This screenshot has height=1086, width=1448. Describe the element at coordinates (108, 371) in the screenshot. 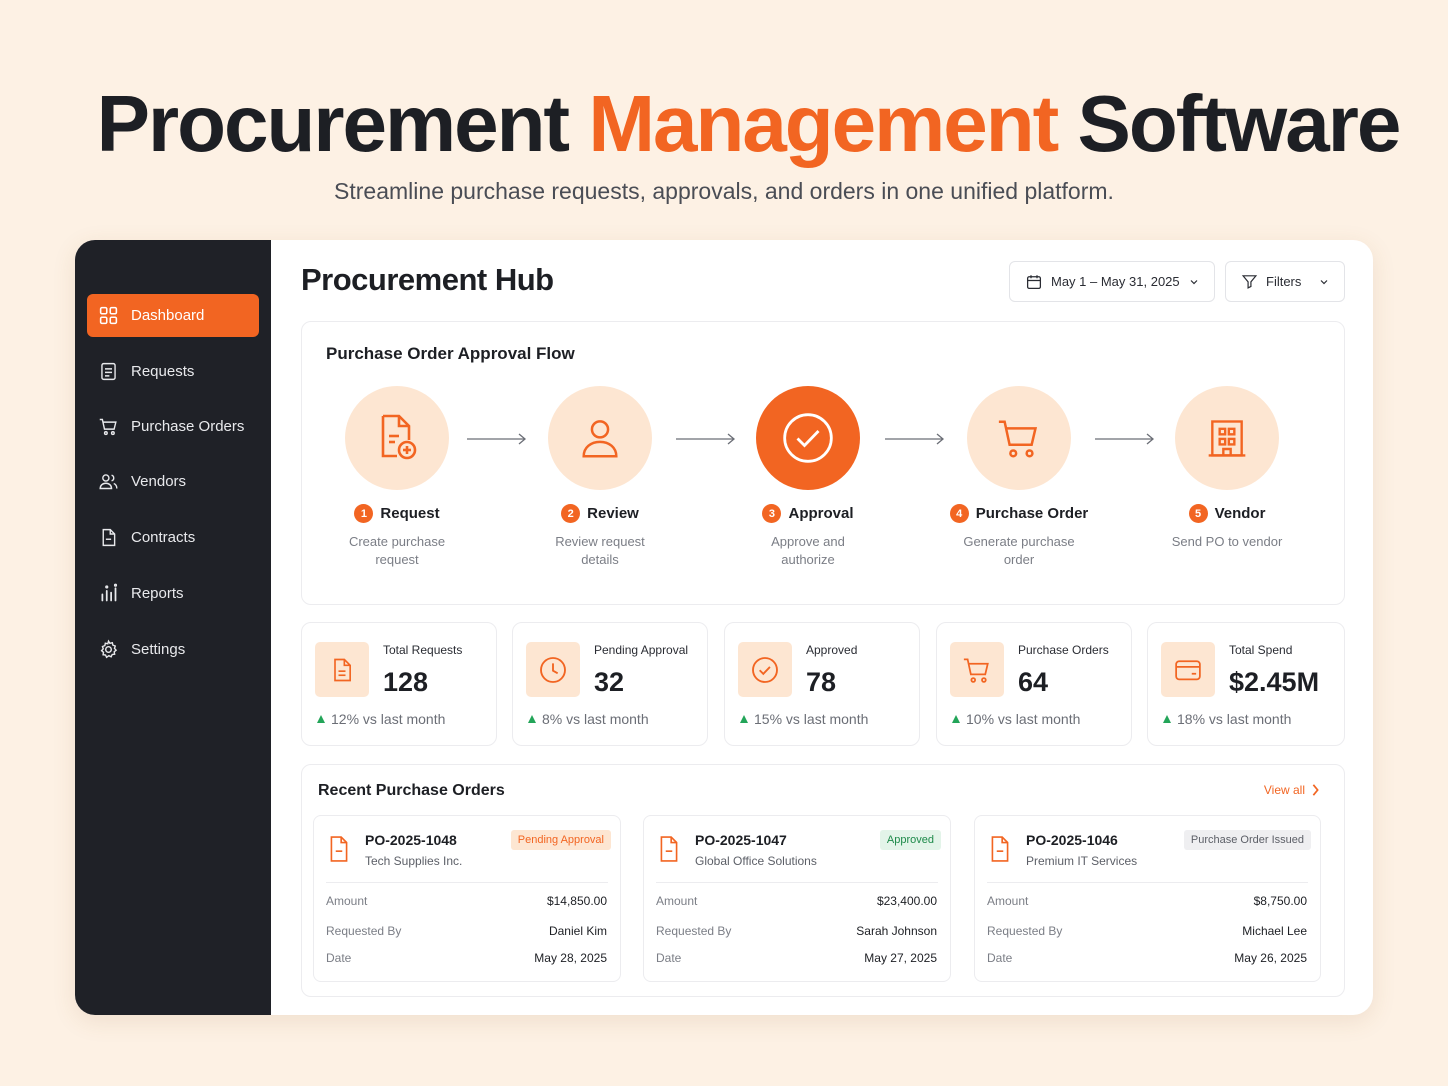

I see `document-list-icon` at that location.